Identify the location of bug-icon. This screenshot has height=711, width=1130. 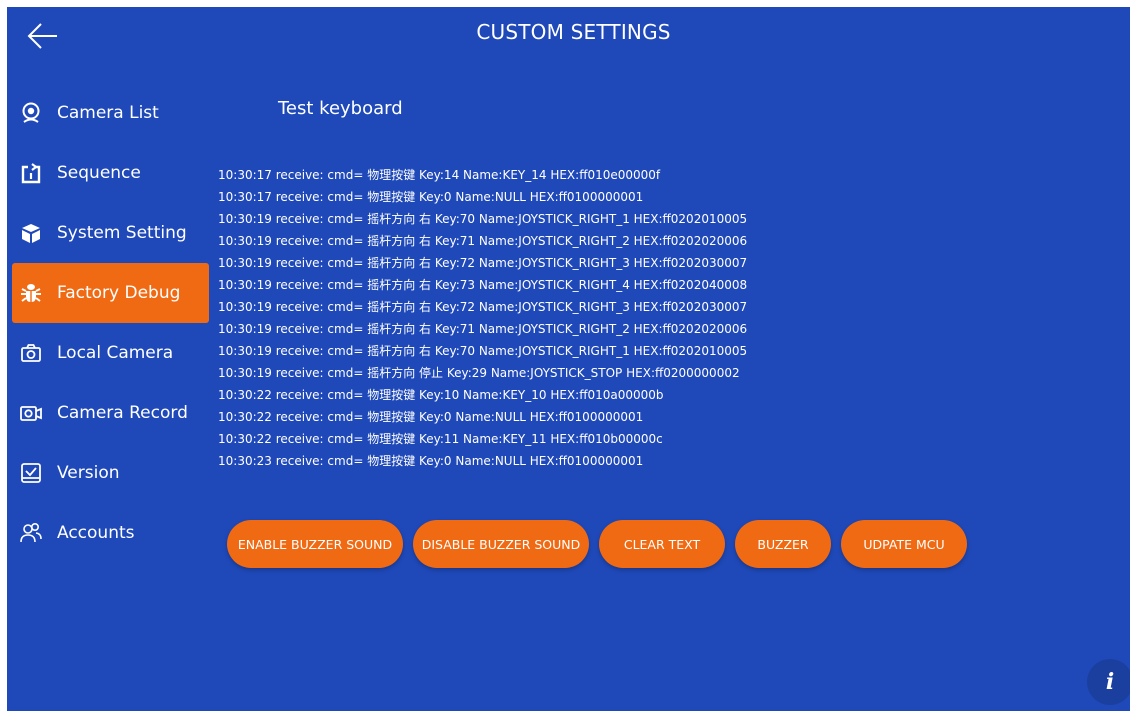
(31, 293).